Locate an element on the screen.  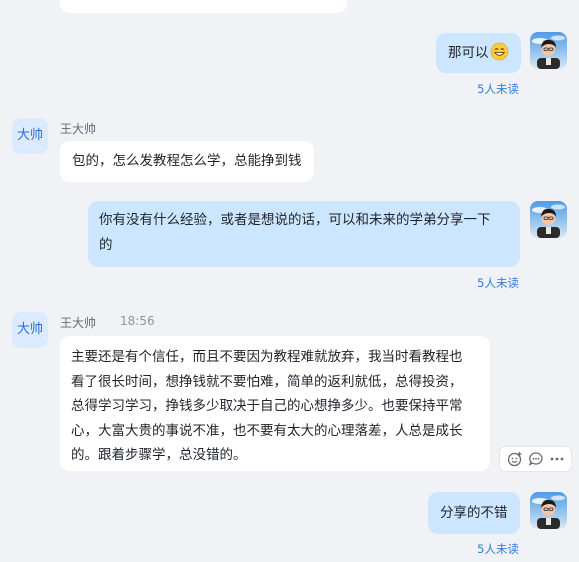
message-text-line: 主要还是有个信任，而且不要因为教程难就放弃，我当时看教程也 is located at coordinates (267, 357).